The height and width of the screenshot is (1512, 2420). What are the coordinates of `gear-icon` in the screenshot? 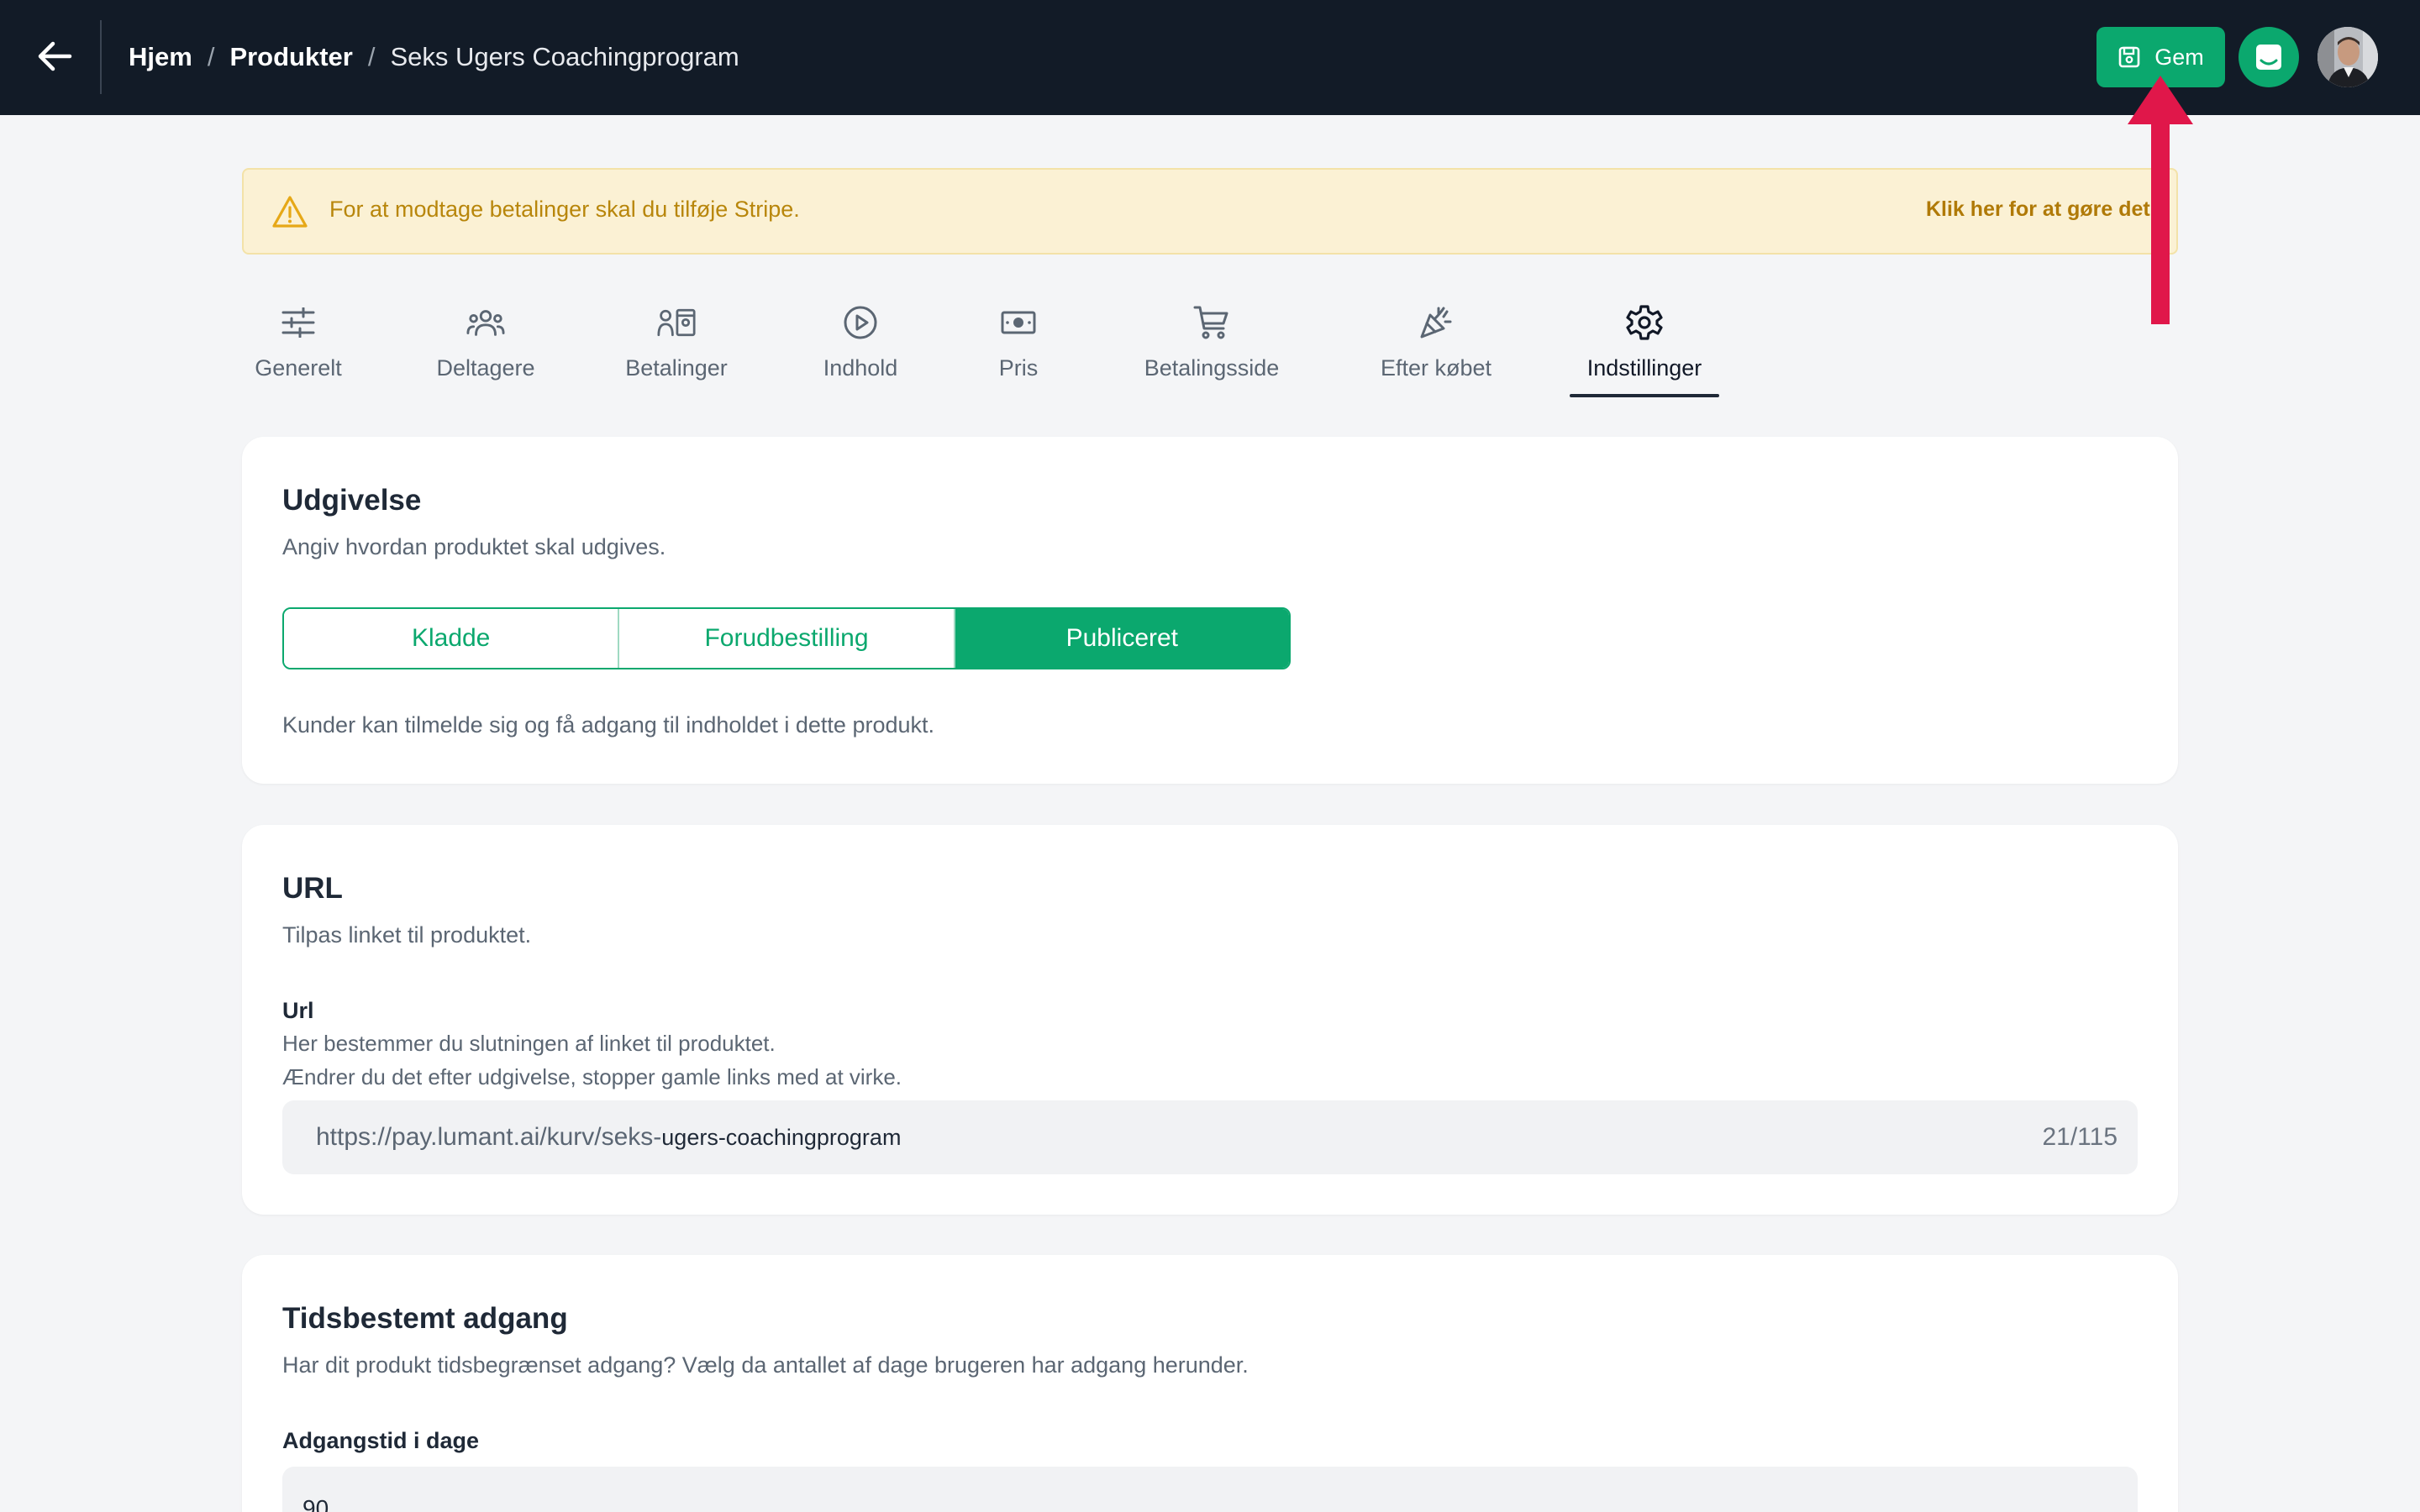 It's located at (1645, 322).